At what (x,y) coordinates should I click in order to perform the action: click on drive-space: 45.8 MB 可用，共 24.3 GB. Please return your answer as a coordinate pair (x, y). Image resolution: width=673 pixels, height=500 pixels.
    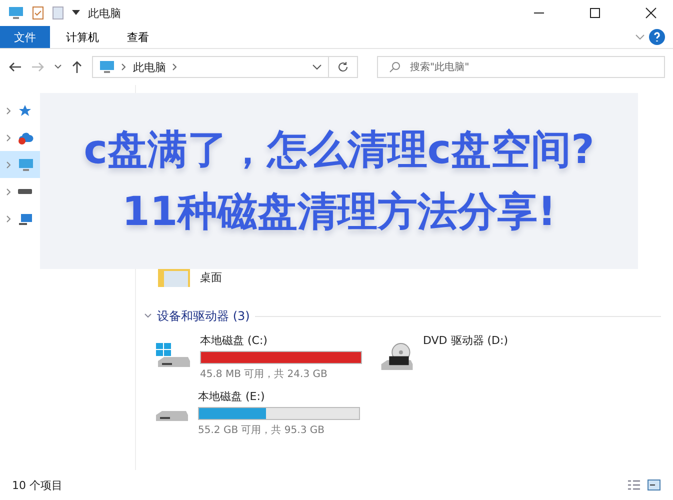
    Looking at the image, I should click on (264, 374).